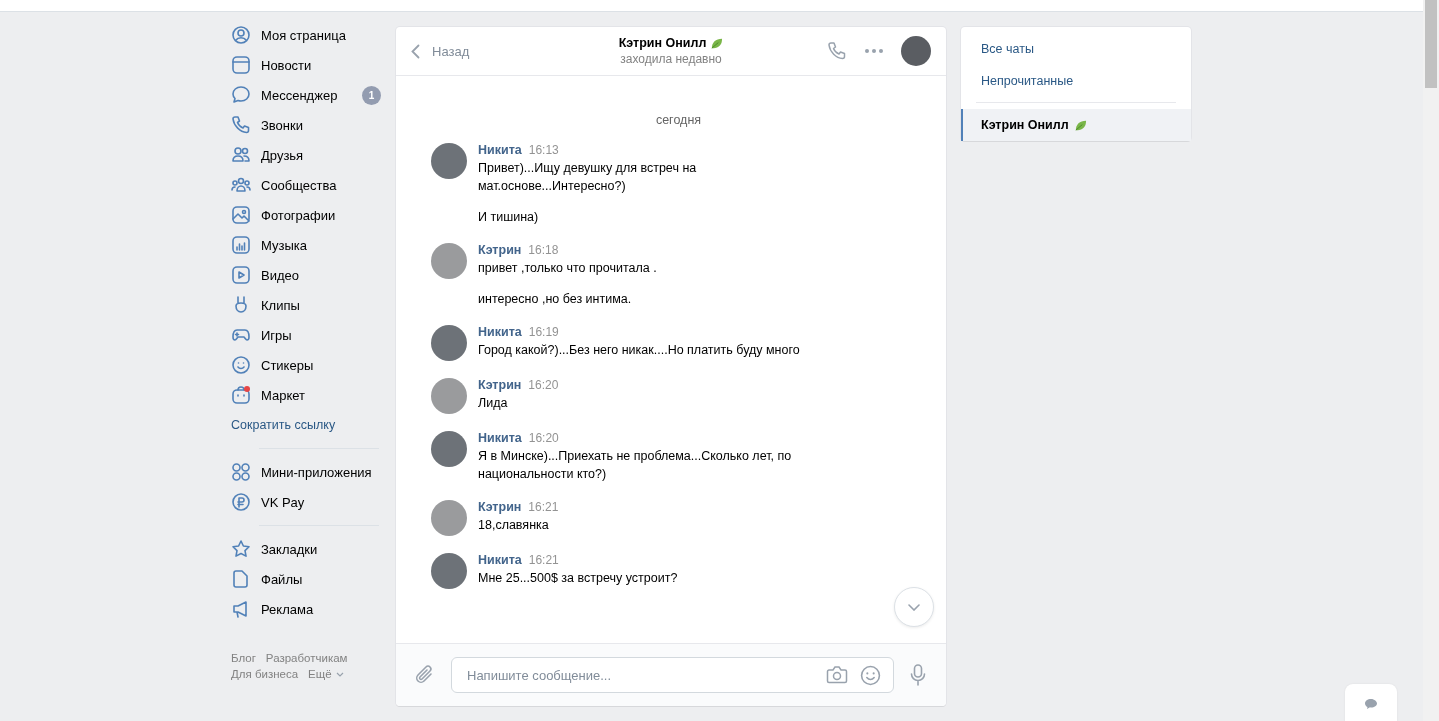 The height and width of the screenshot is (721, 1439). Describe the element at coordinates (425, 675) in the screenshot. I see `paperclip-icon` at that location.